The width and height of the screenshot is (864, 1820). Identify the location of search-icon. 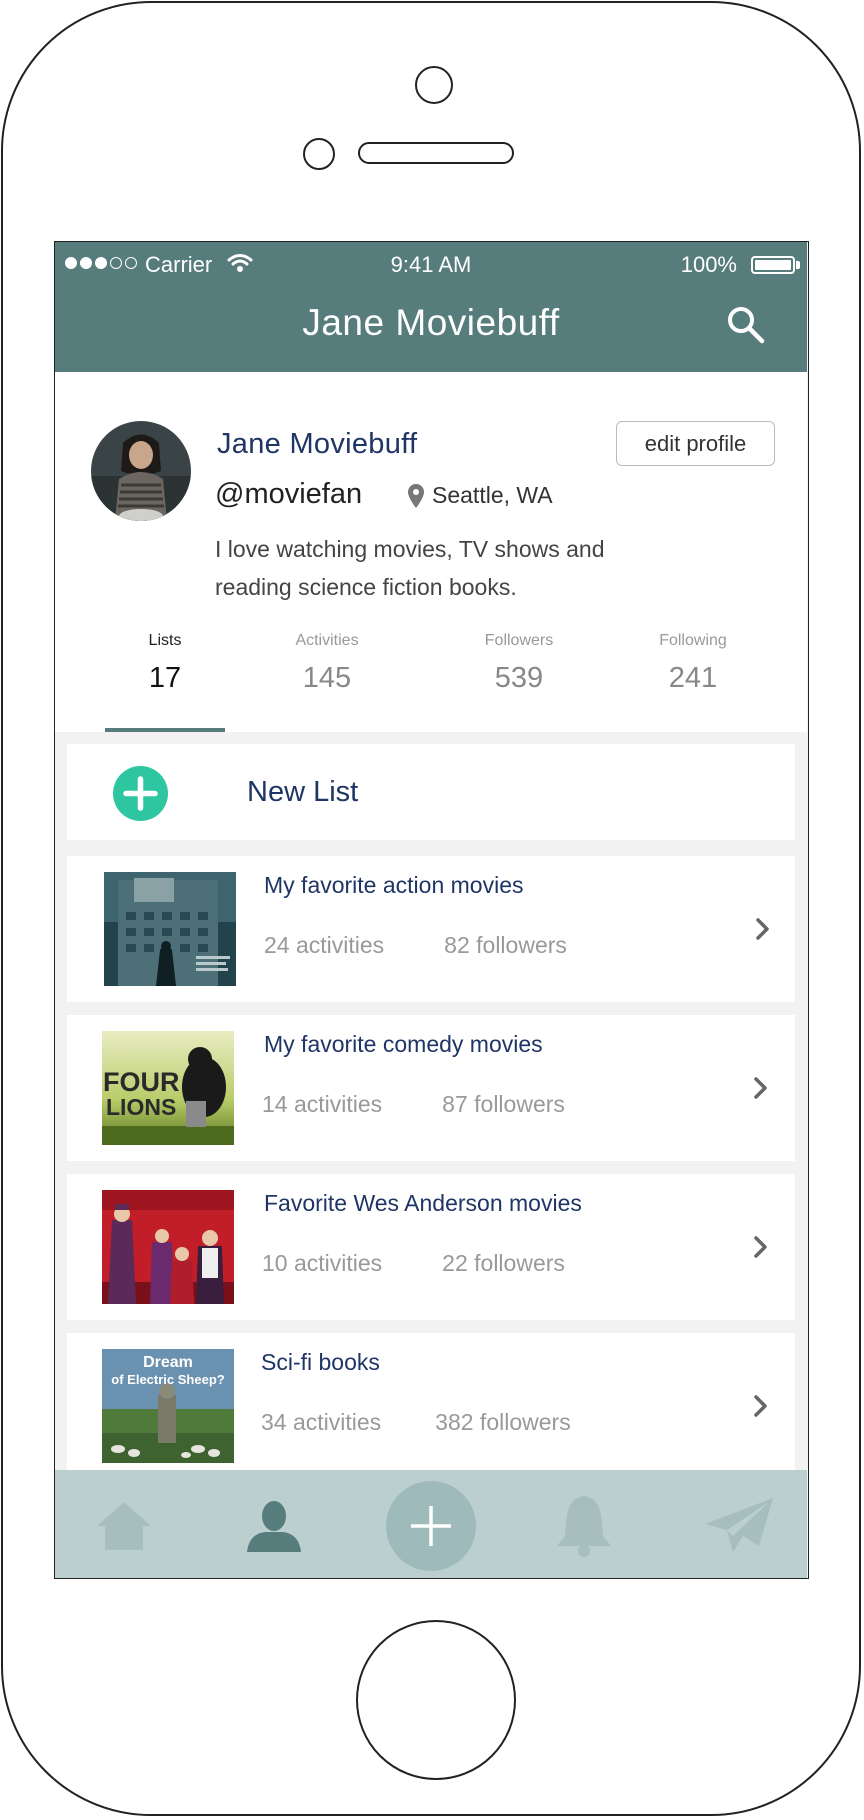
(746, 325).